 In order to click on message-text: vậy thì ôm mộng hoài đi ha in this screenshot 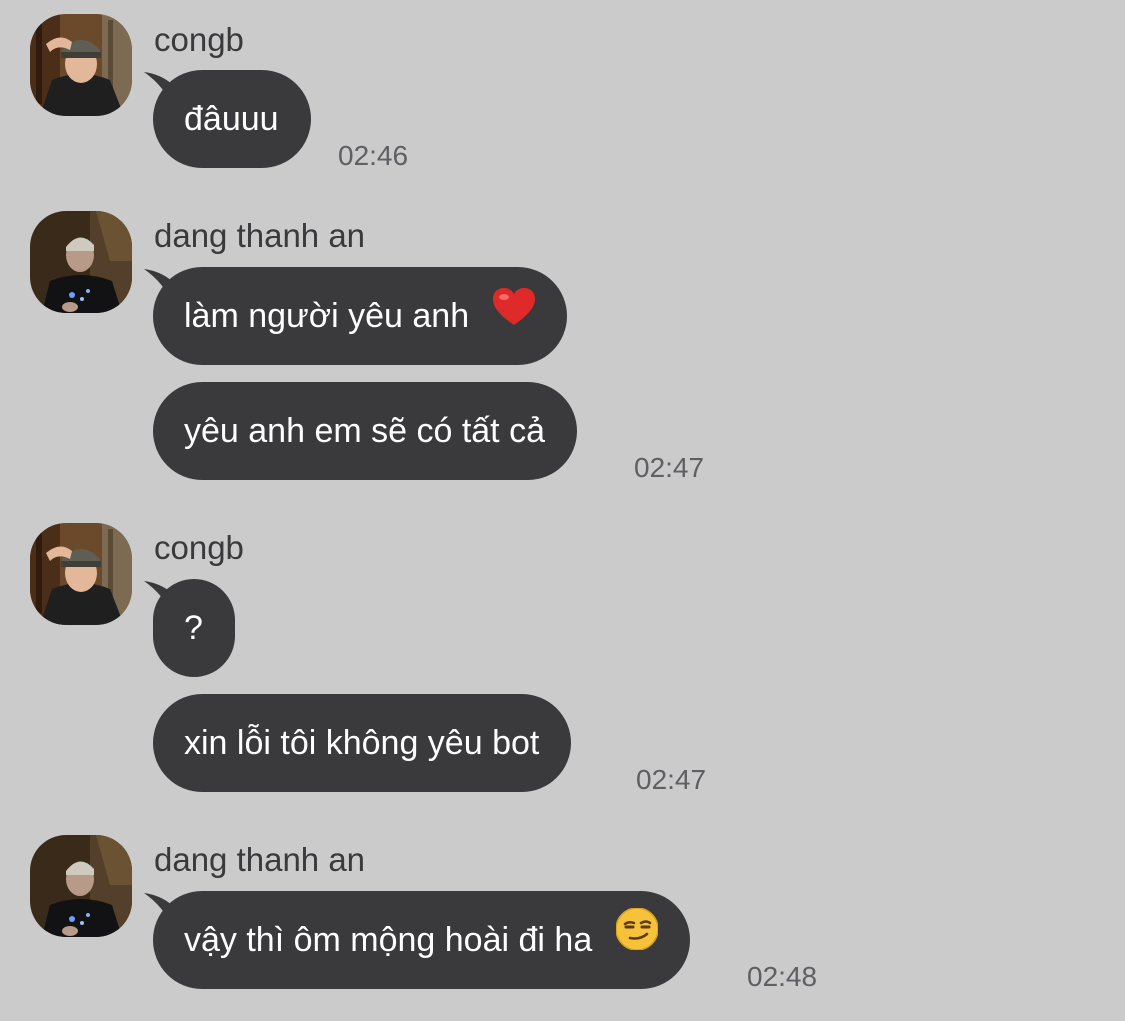, I will do `click(388, 940)`.